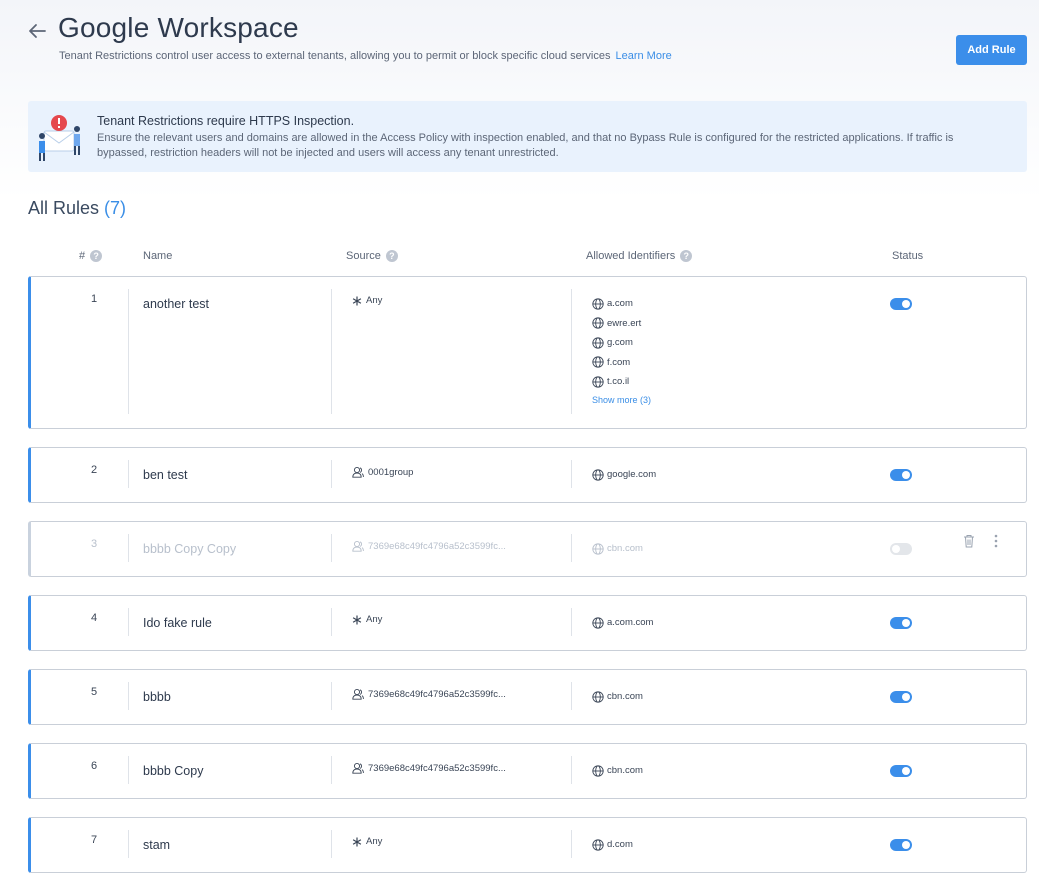 This screenshot has width=1039, height=876. Describe the element at coordinates (94, 618) in the screenshot. I see `rule-number: 4` at that location.